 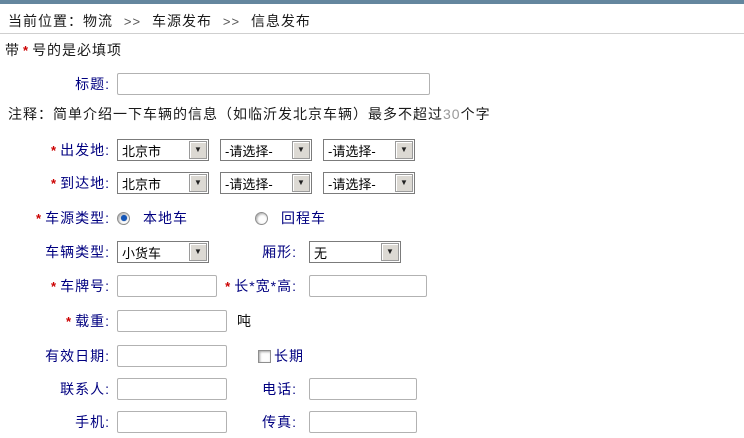 I want to click on contact-row: 联系人: 电话:, so click(x=372, y=389).